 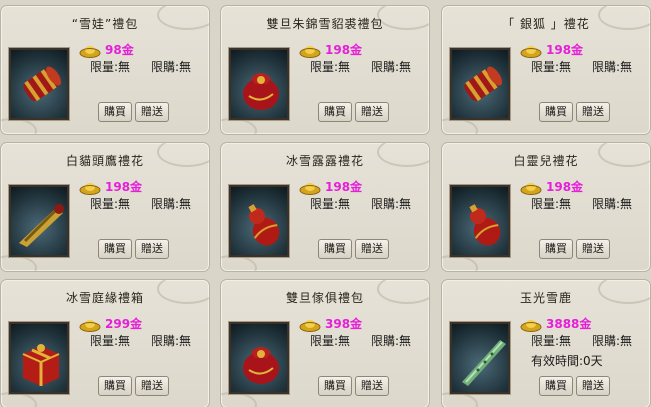 I want to click on golden-horn-firework-icon, so click(x=39, y=221).